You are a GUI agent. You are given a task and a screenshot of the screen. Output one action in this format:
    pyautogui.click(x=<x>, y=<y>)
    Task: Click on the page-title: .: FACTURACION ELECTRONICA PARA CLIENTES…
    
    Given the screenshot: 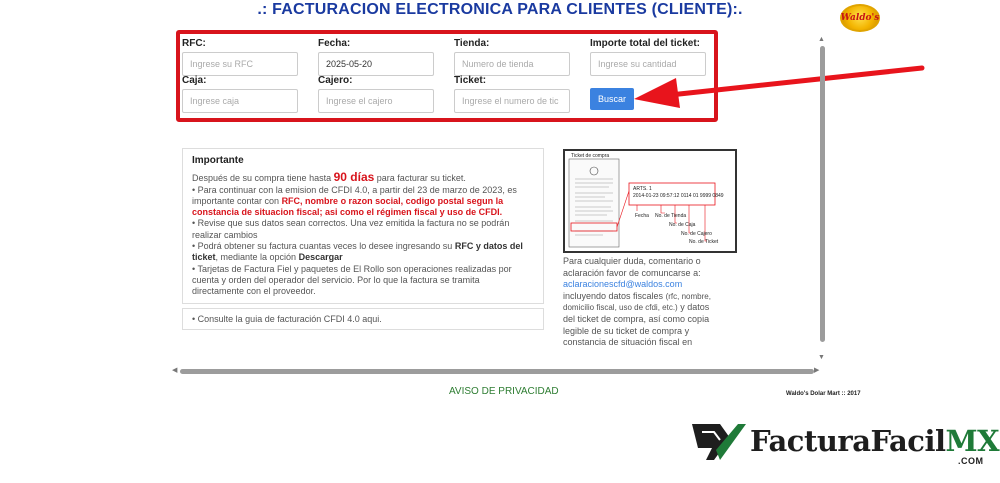 What is the action you would take?
    pyautogui.click(x=500, y=9)
    